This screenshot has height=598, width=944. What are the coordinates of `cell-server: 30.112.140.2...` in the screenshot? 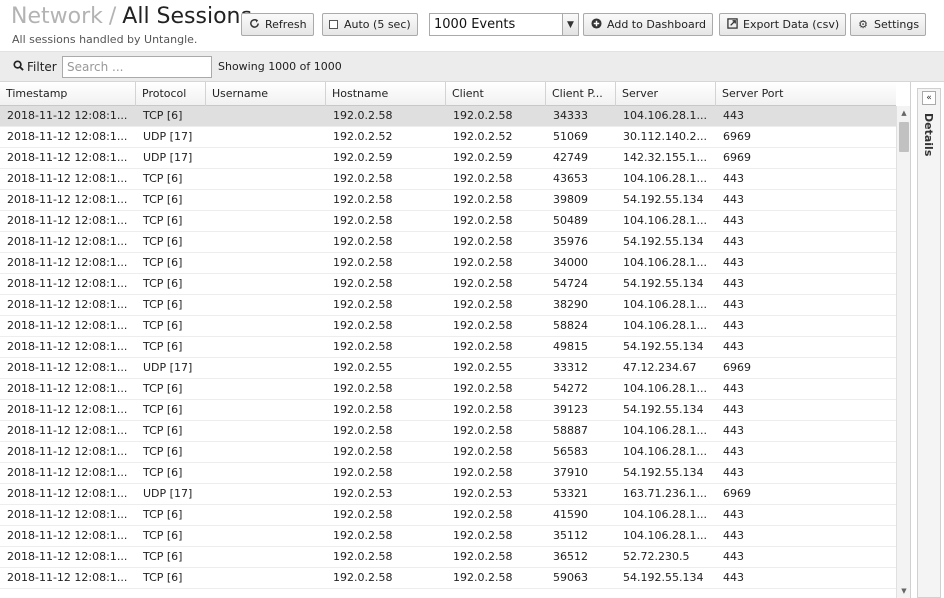 It's located at (665, 136).